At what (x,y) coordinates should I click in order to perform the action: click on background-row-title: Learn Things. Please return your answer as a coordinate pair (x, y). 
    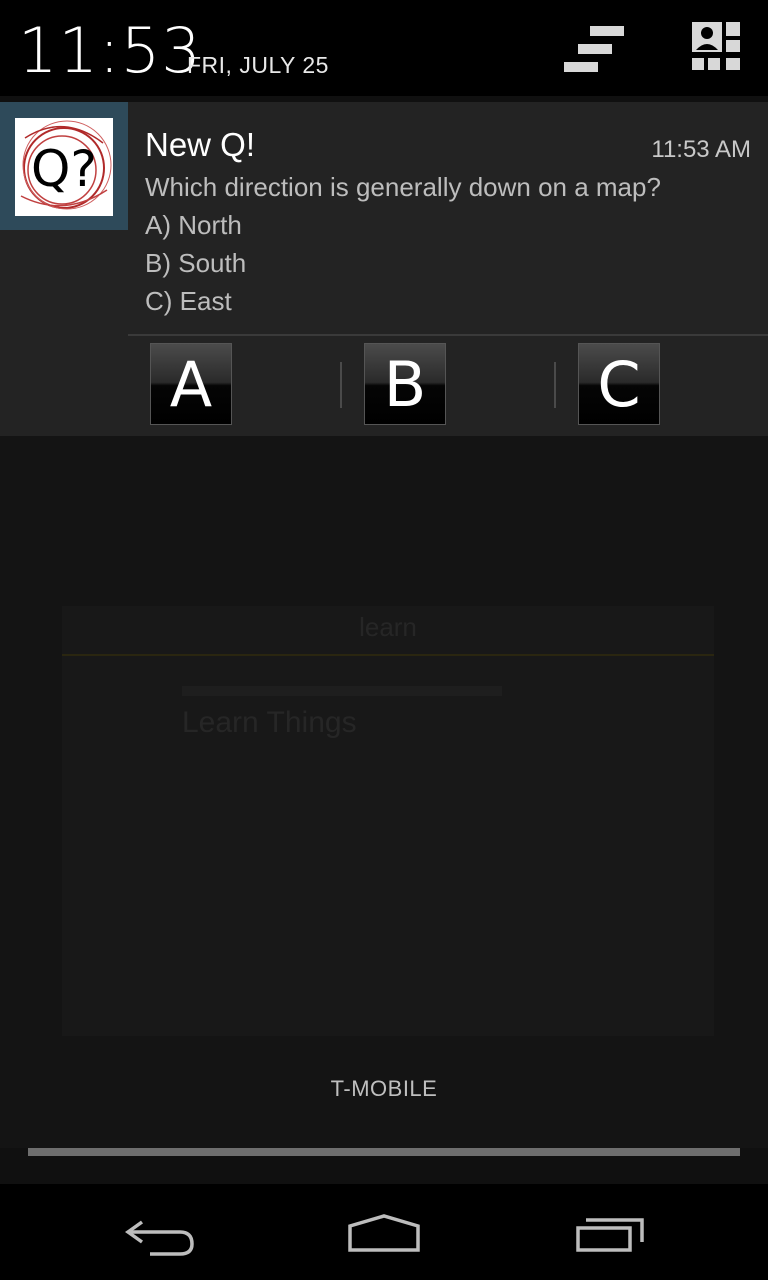
    Looking at the image, I should click on (269, 722).